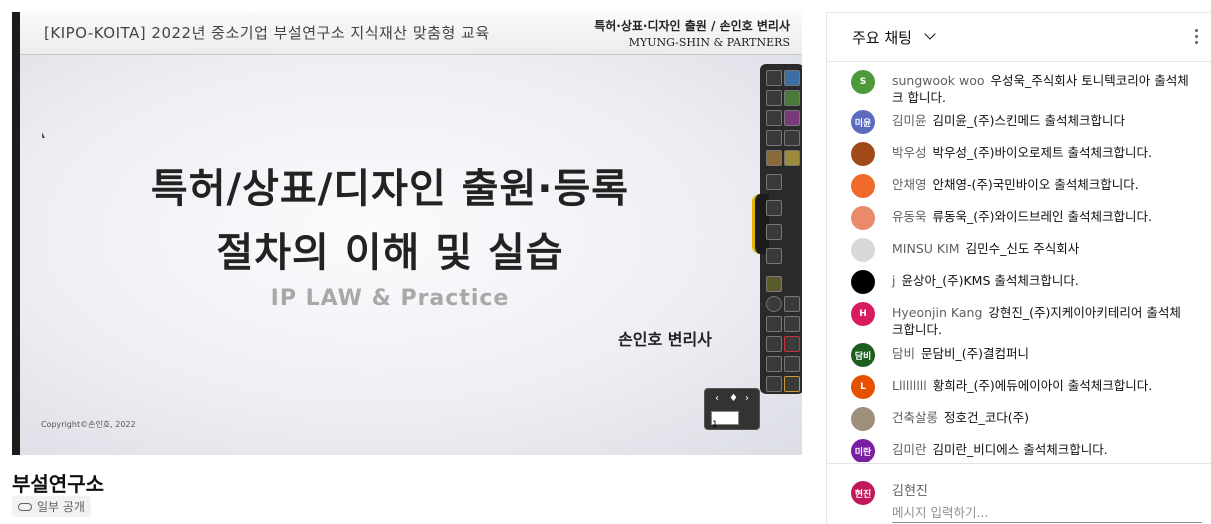  What do you see at coordinates (893, 280) in the screenshot?
I see `chat-author: j` at bounding box center [893, 280].